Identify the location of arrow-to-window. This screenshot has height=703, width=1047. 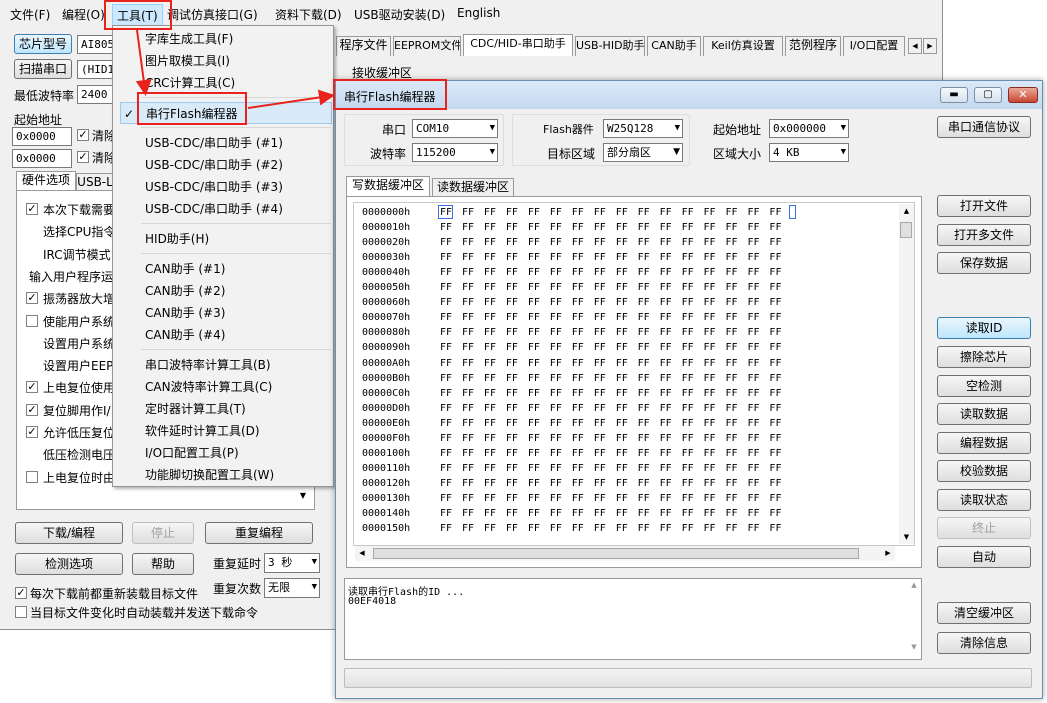
(291, 99).